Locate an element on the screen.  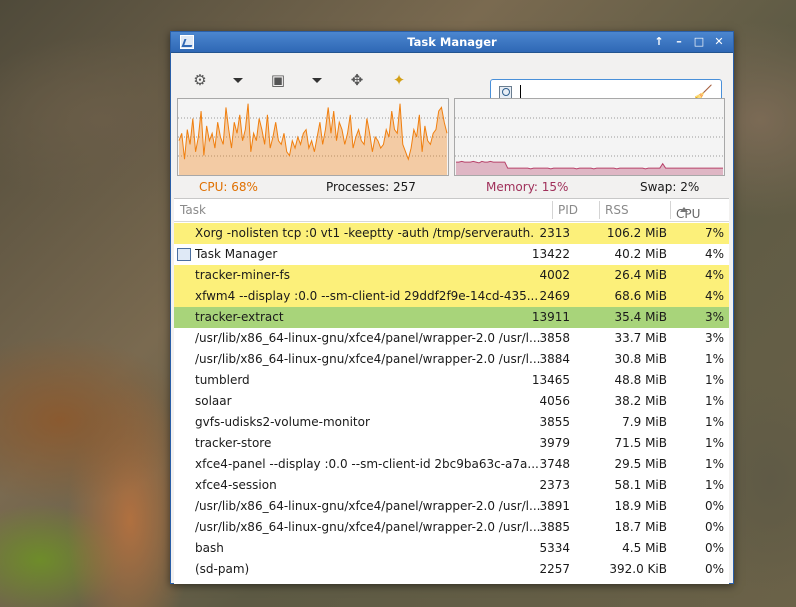
rss-cell: 26.4 MiB is located at coordinates (640, 275).